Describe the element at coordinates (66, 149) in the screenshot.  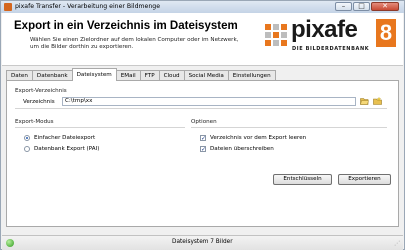
I see `radio-database-export-label: Datenbank Export (PAI)` at that location.